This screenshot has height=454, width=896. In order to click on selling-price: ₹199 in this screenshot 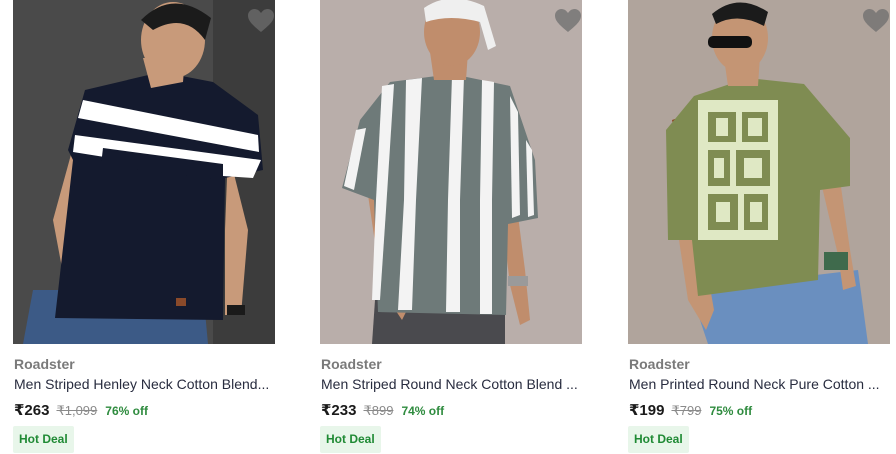, I will do `click(647, 410)`.